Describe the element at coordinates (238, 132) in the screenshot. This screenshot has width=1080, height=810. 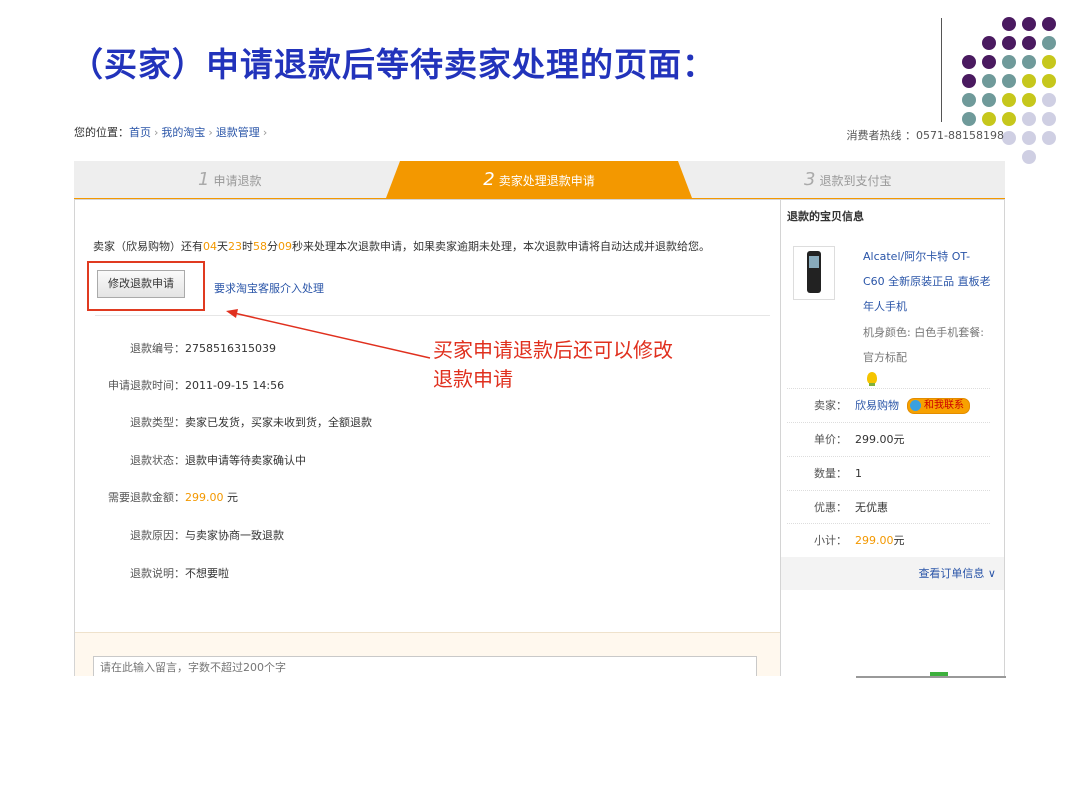
I see `breadcrumb-refund-management-link: 退款管理` at that location.